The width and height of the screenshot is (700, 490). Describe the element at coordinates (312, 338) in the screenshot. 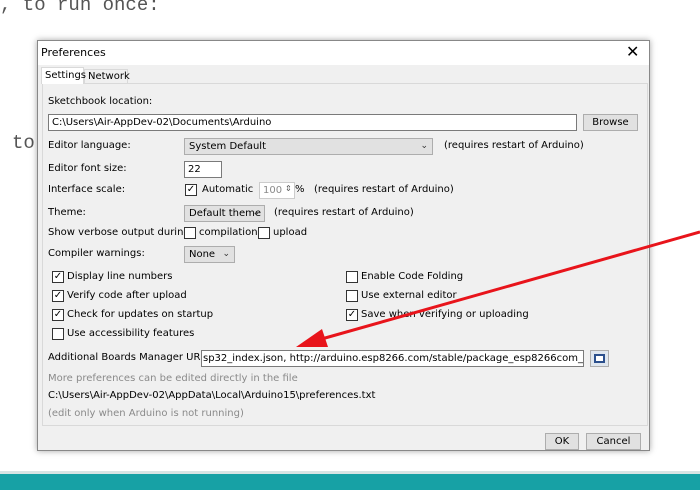

I see `arrow-head` at that location.